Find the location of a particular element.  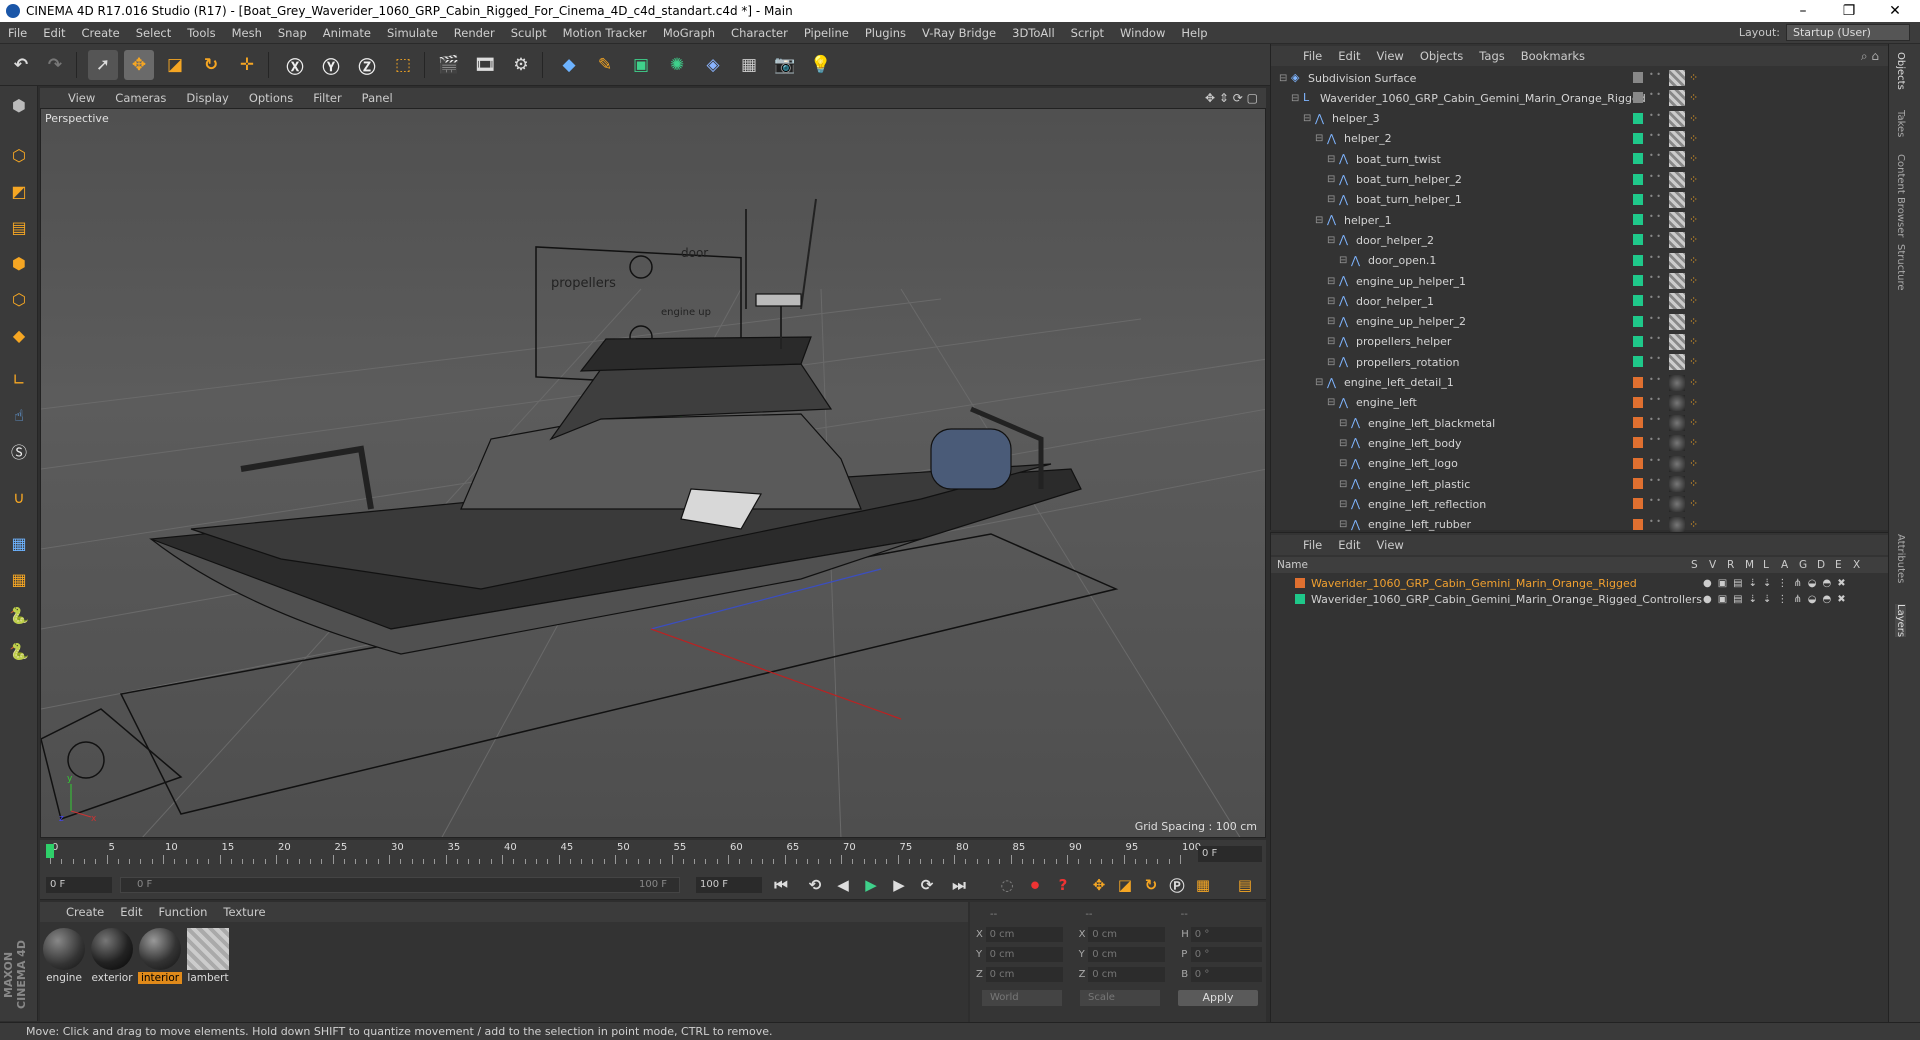

close-button: ✕ is located at coordinates (1895, 11).